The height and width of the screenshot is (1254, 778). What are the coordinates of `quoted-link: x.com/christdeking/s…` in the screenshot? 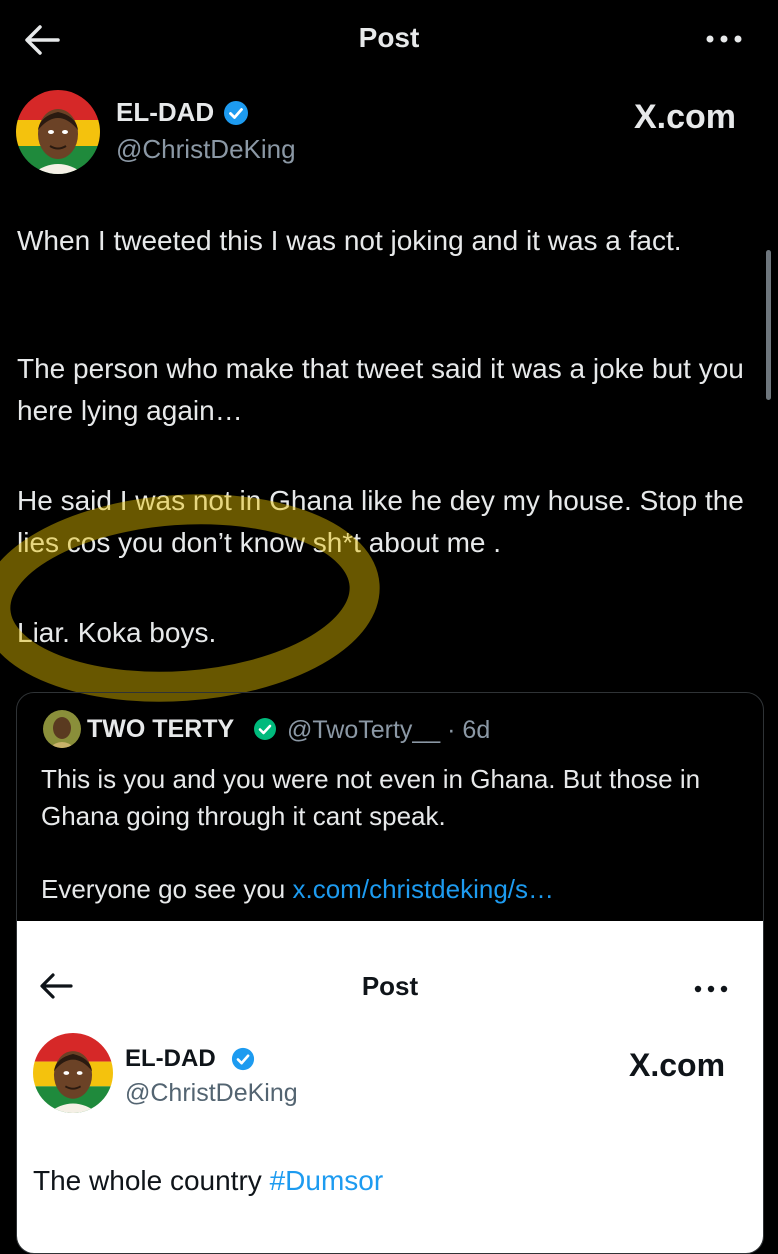 It's located at (424, 889).